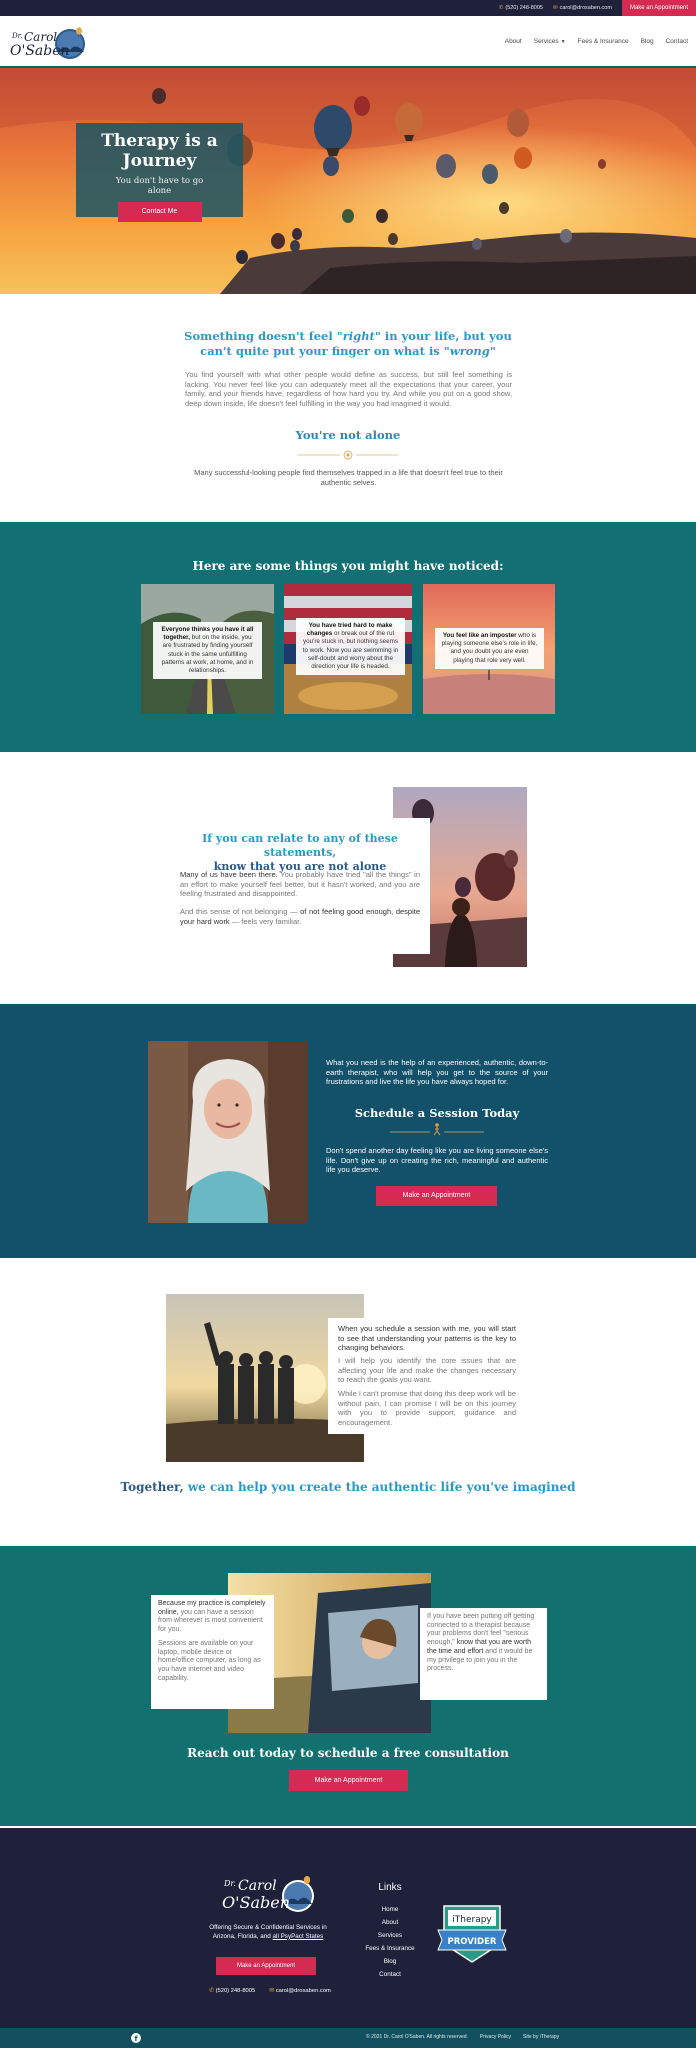  What do you see at coordinates (159, 212) in the screenshot?
I see `contact-me-button: Contact Me` at bounding box center [159, 212].